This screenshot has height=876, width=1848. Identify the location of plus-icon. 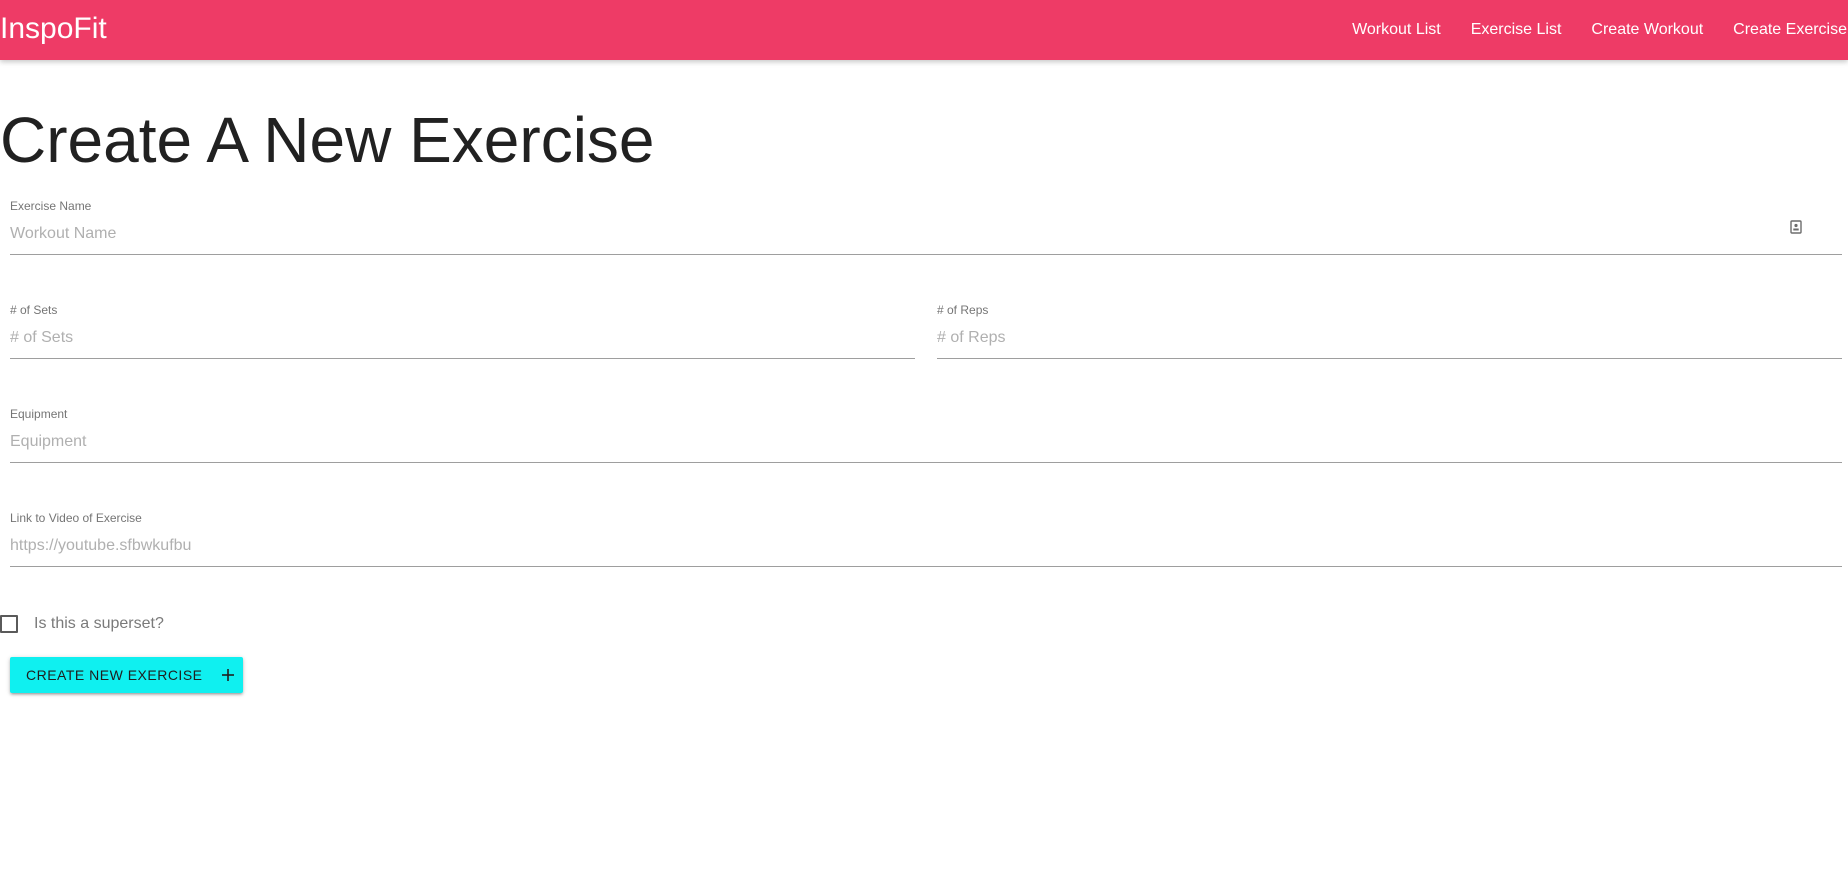
(228, 675).